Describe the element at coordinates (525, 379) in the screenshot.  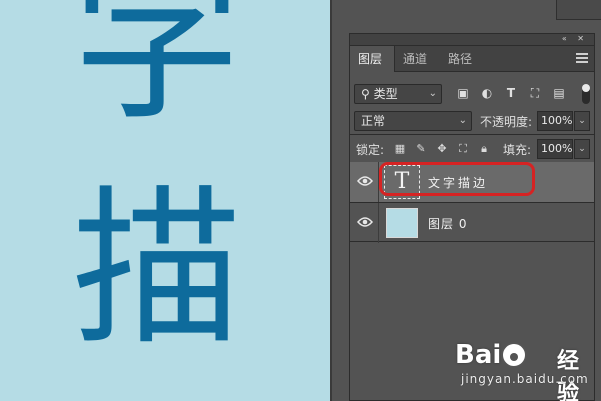
I see `watermark-url: jingyan.baidu.com` at that location.